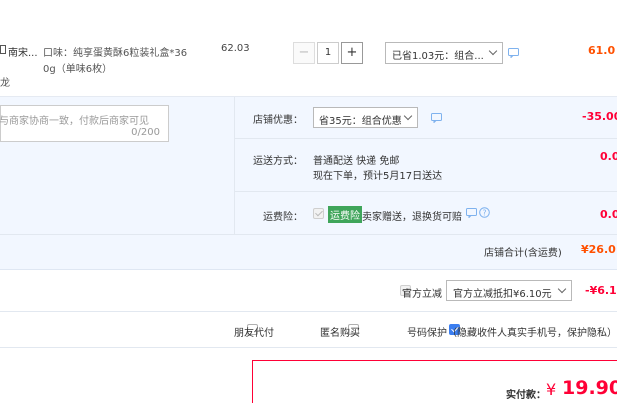  Describe the element at coordinates (283, 217) in the screenshot. I see `insurance-label: 运费险：` at that location.